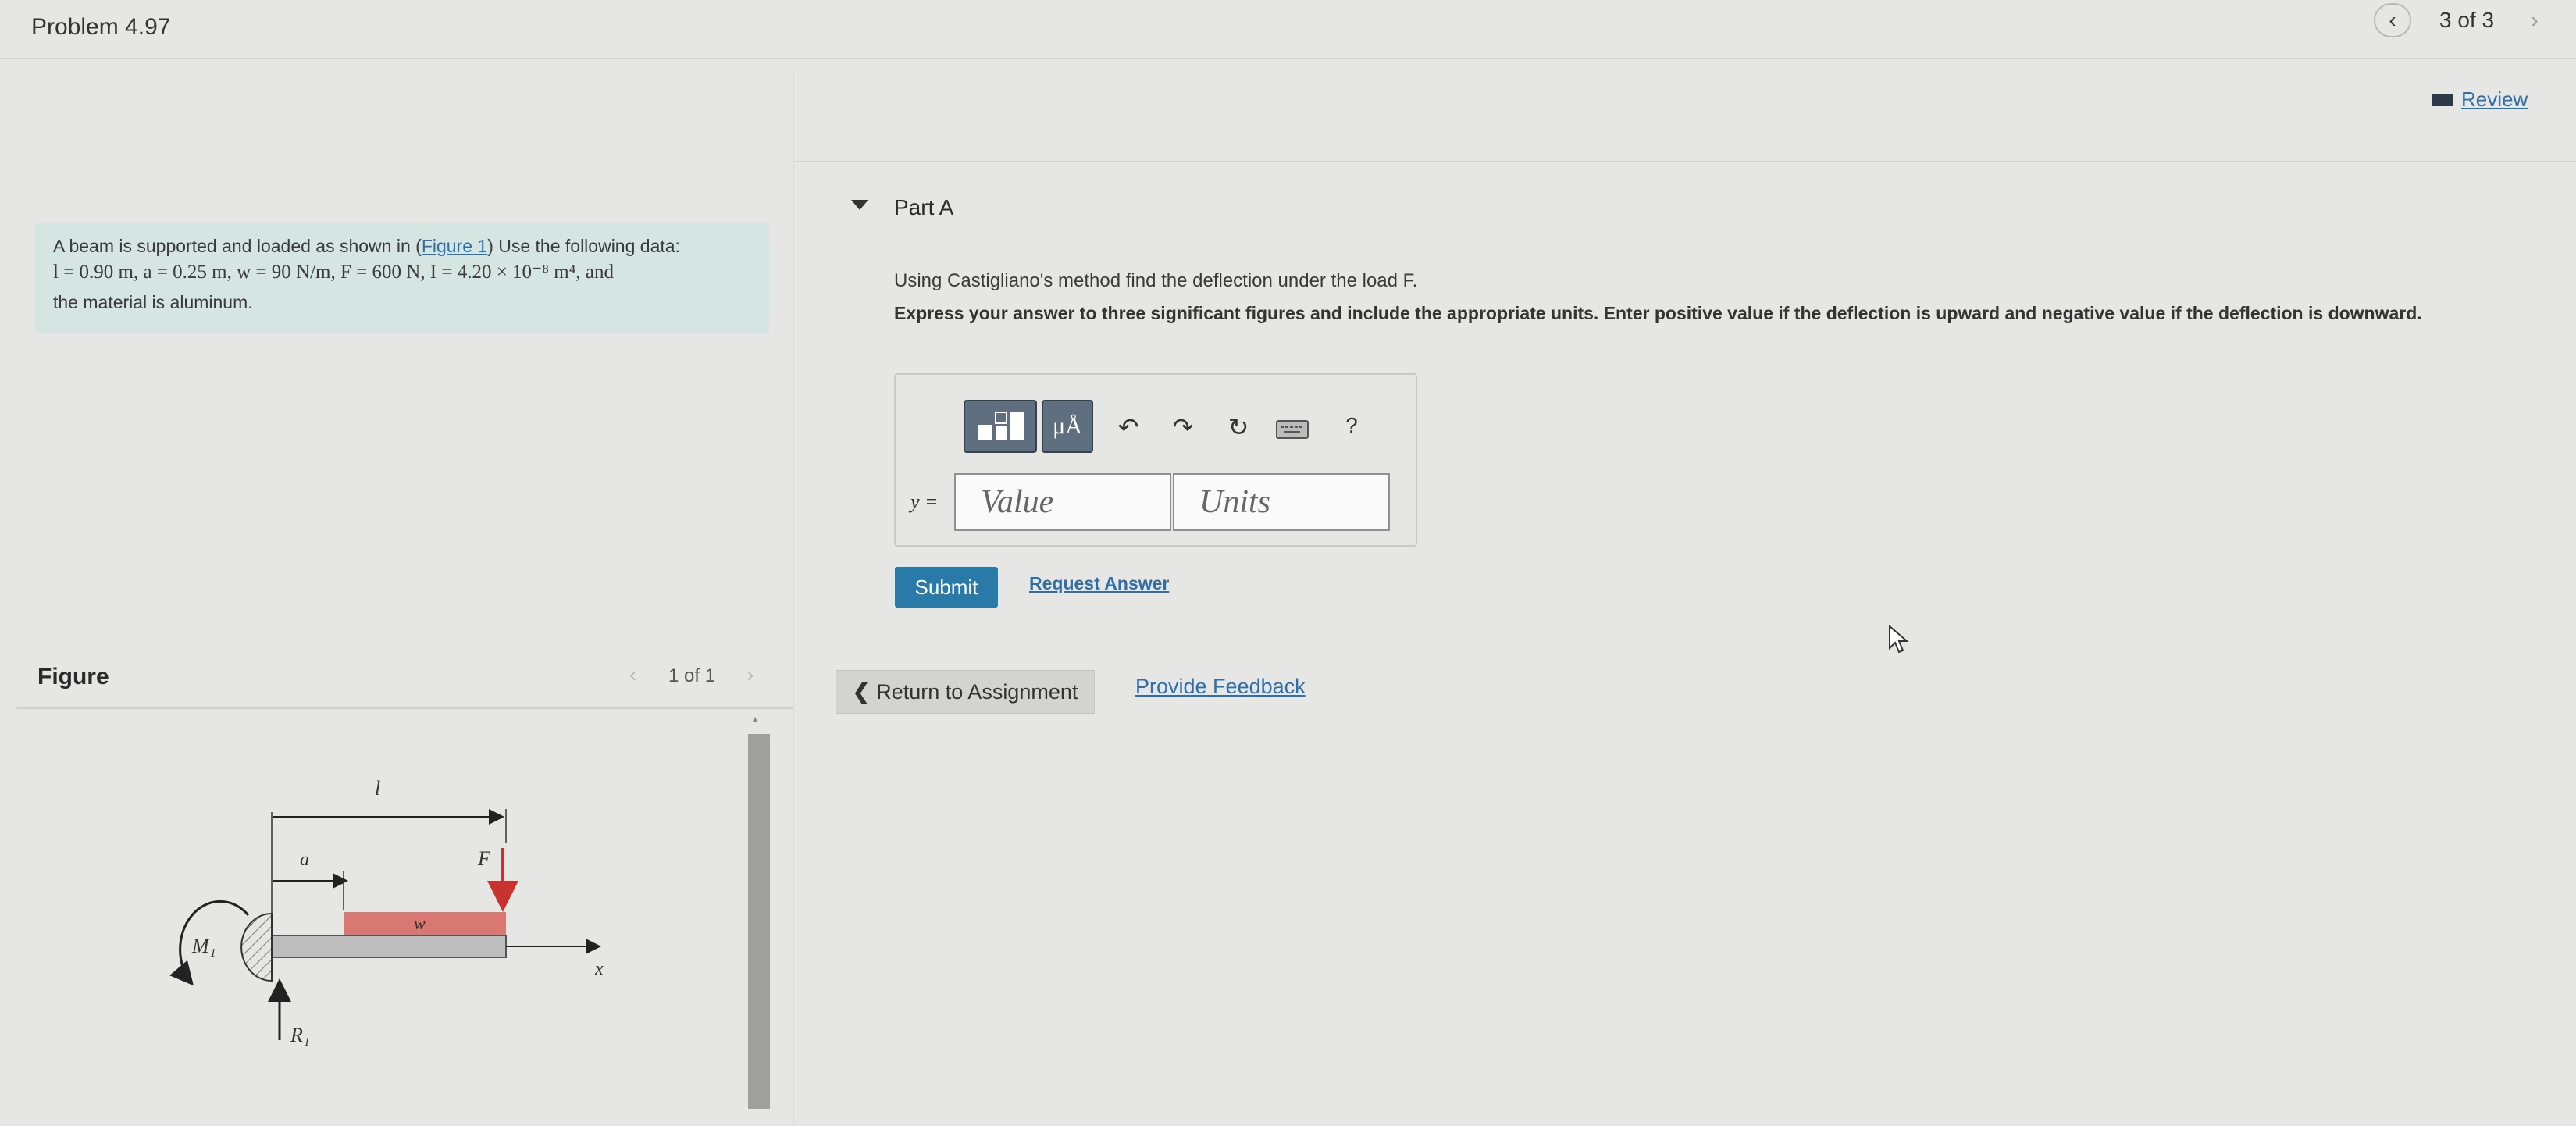  Describe the element at coordinates (300, 1035) in the screenshot. I see `reaction-R1-label: R₁` at that location.